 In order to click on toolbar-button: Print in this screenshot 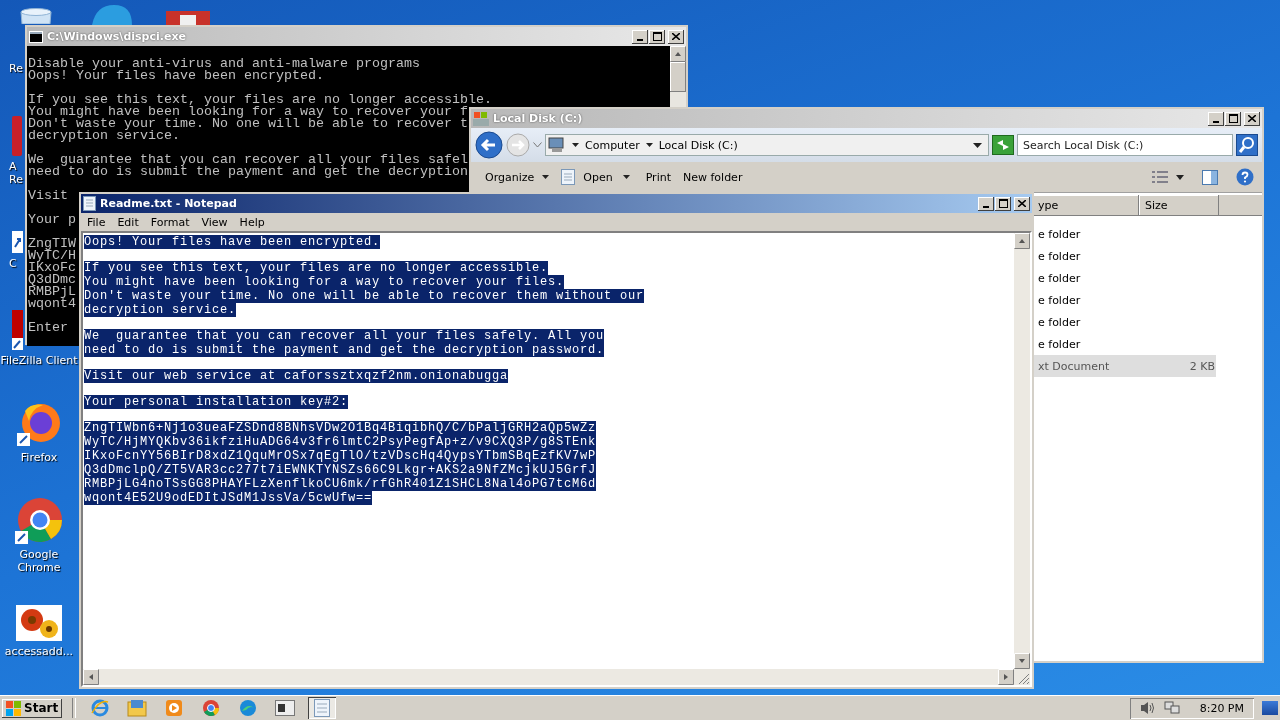, I will do `click(658, 177)`.